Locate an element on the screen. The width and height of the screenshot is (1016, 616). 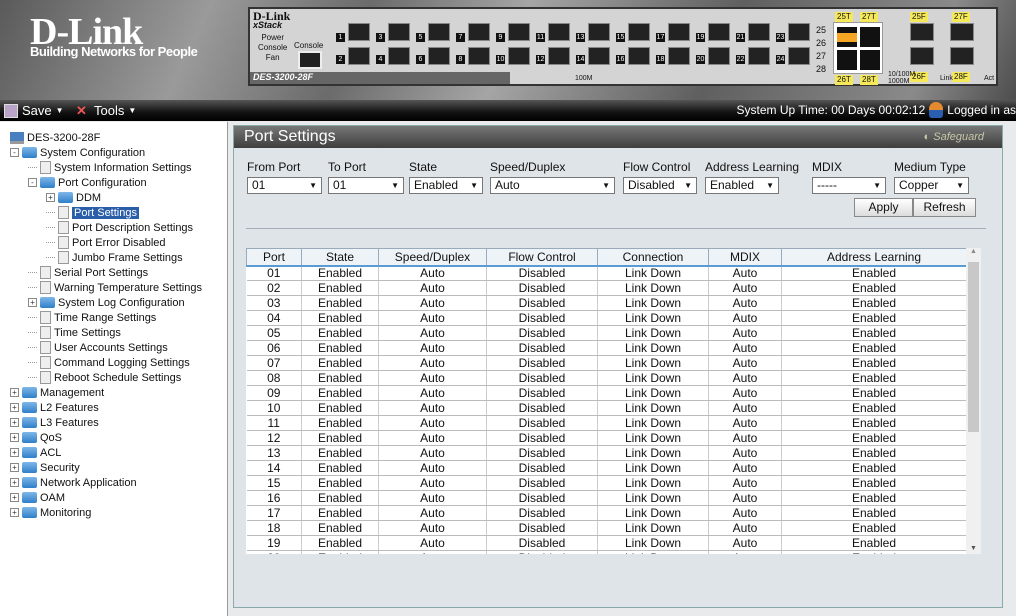
tree-item-security: + Security is located at coordinates (45, 467).